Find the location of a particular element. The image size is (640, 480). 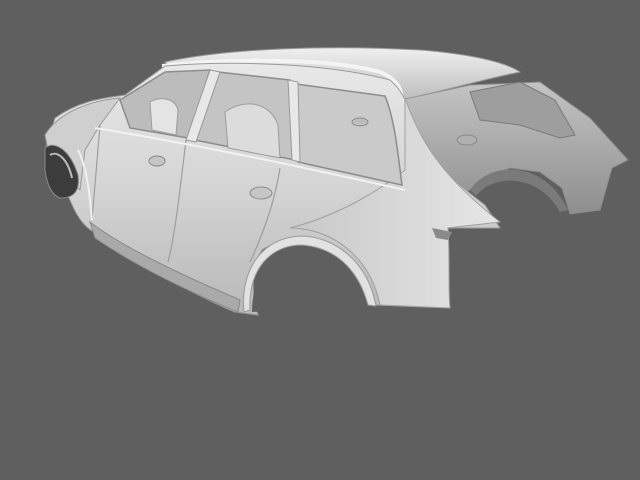

rear-window-latch is located at coordinates (360, 122).